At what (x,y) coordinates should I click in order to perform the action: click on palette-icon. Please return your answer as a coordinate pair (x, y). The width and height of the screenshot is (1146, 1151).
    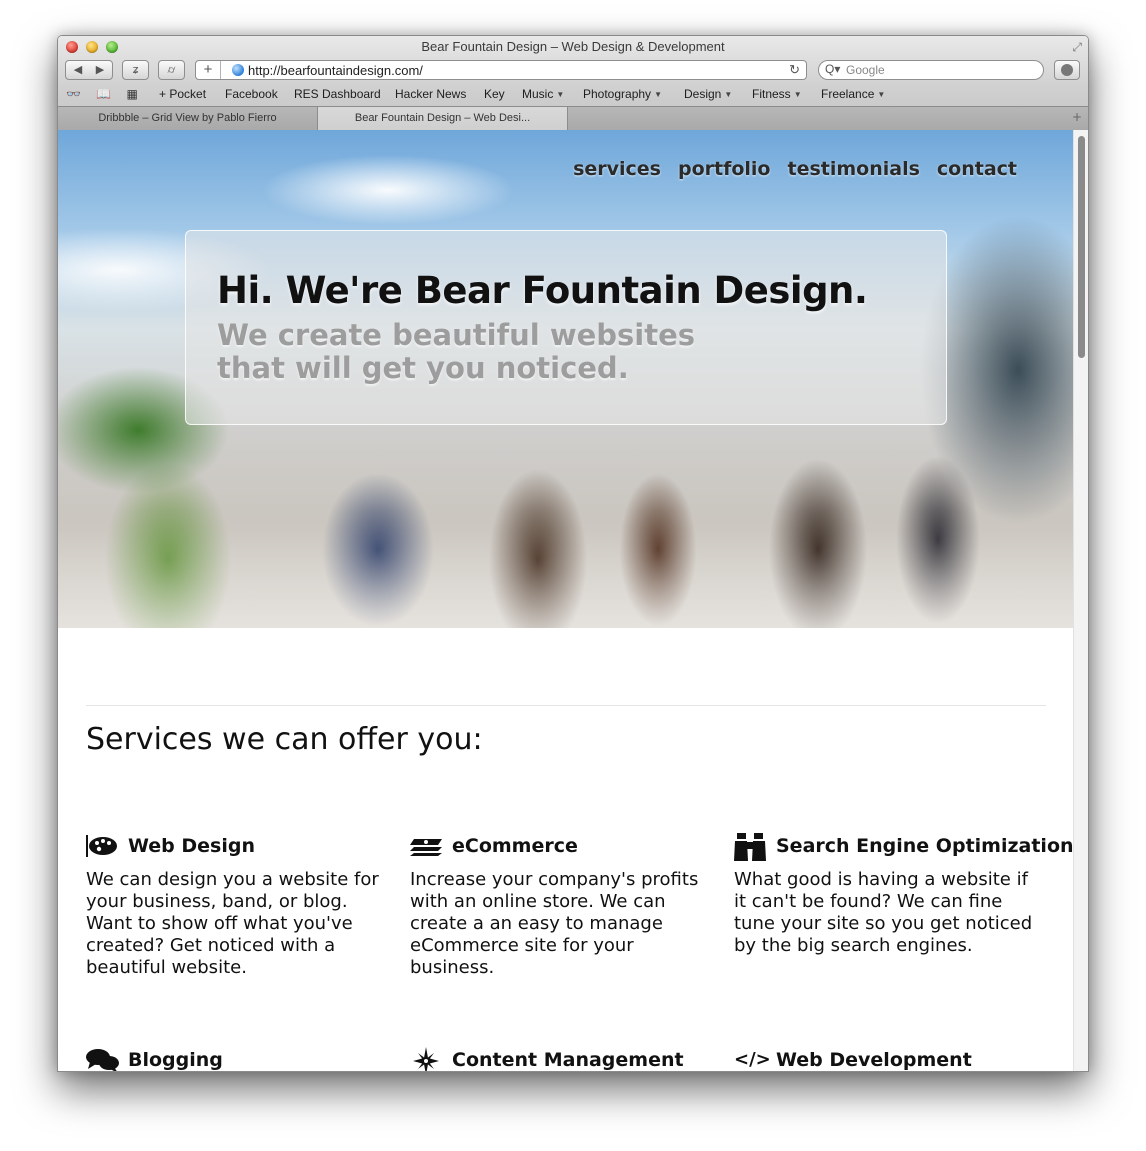
    Looking at the image, I should click on (101, 846).